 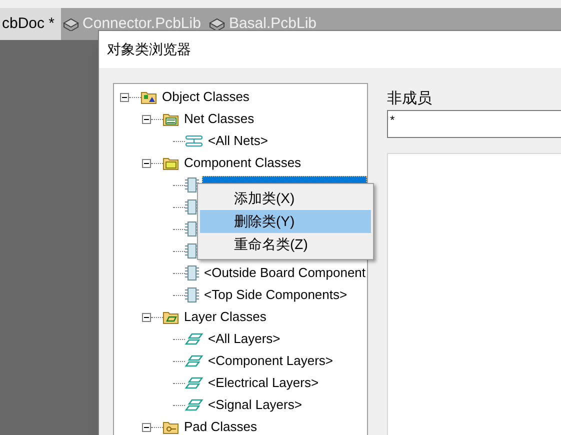 What do you see at coordinates (410, 99) in the screenshot?
I see `non-members-label: 非成员` at bounding box center [410, 99].